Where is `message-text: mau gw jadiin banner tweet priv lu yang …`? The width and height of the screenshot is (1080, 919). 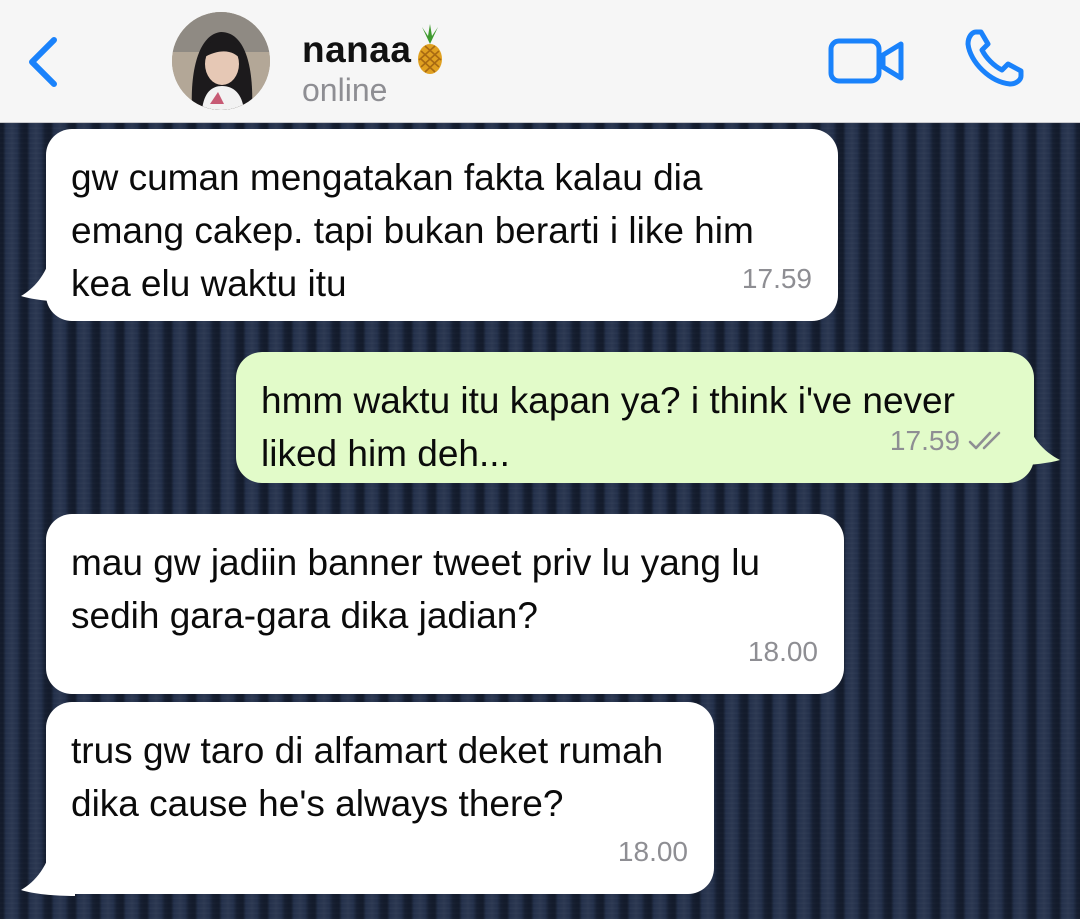 message-text: mau gw jadiin banner tweet priv lu yang … is located at coordinates (415, 589).